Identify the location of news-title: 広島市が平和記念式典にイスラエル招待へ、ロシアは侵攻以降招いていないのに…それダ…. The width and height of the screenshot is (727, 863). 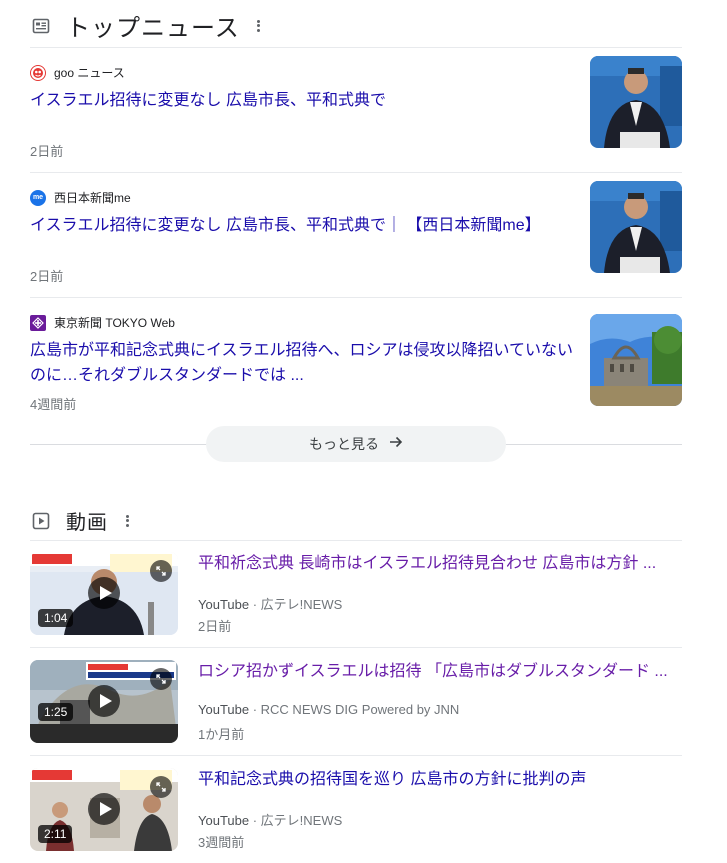
(304, 363).